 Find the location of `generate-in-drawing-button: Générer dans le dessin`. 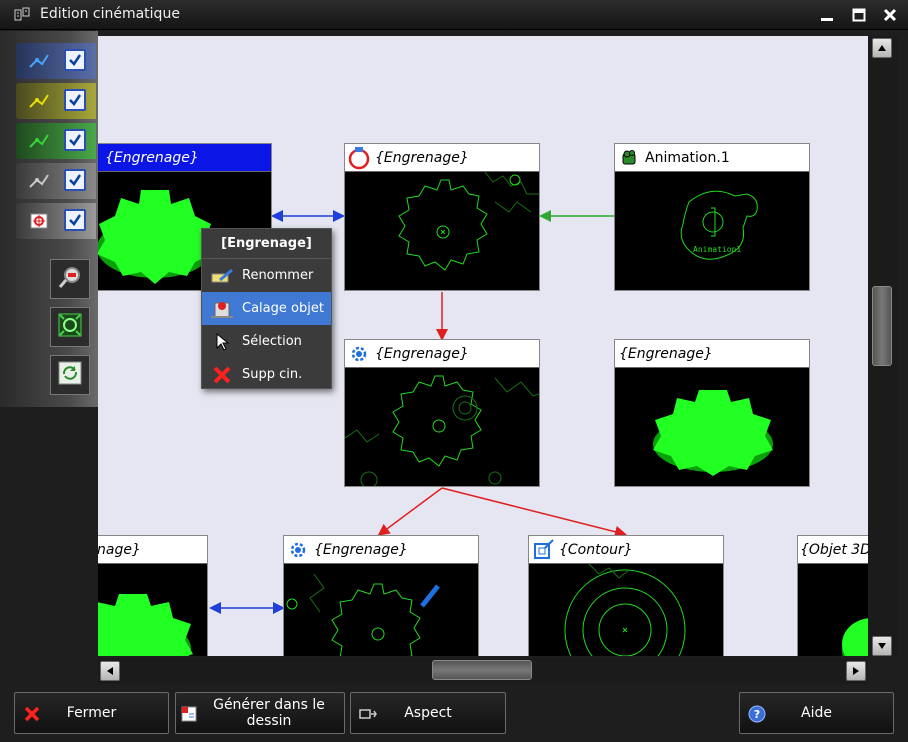

generate-in-drawing-button: Générer dans le dessin is located at coordinates (260, 713).